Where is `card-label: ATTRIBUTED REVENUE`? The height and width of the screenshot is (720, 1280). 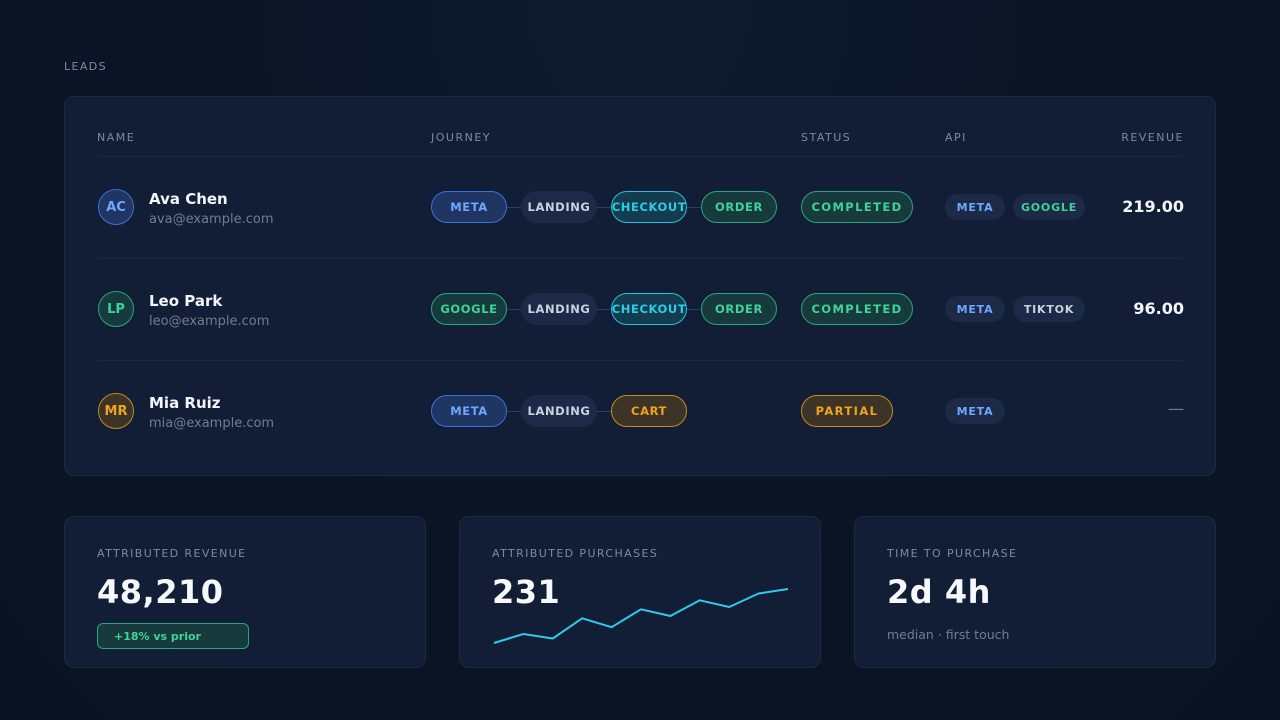
card-label: ATTRIBUTED REVENUE is located at coordinates (172, 553).